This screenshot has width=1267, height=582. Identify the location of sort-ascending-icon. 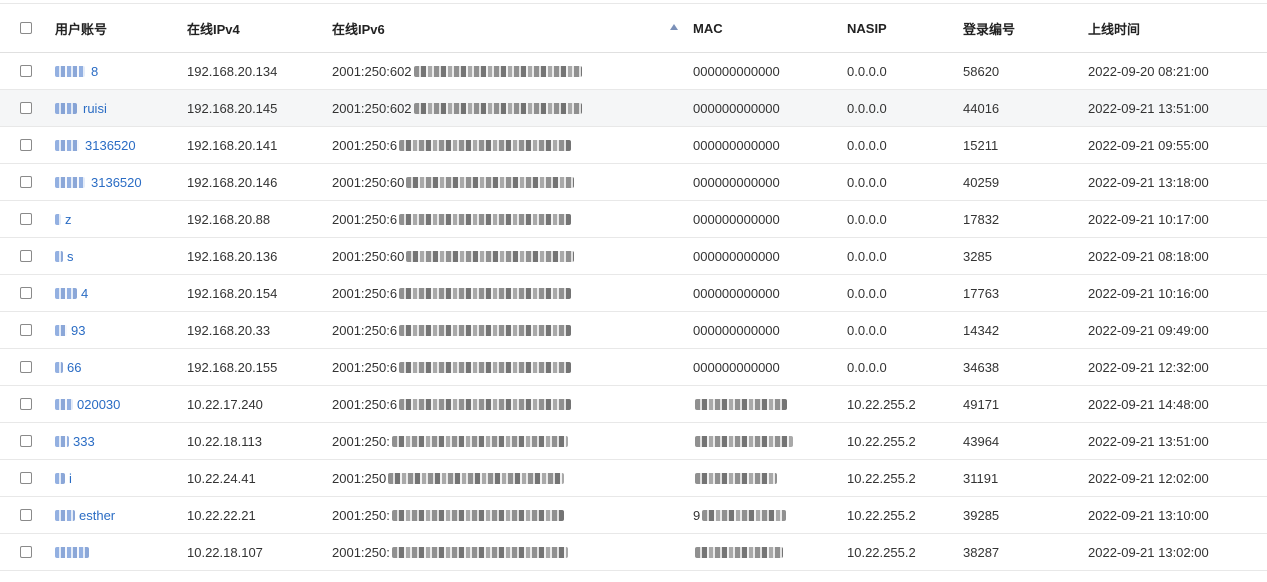
(674, 27).